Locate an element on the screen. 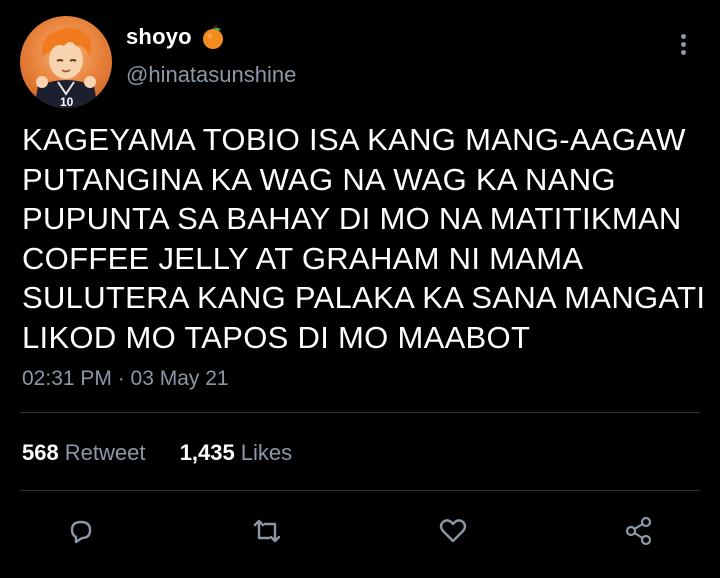 The image size is (720, 578). orange-icon is located at coordinates (213, 37).